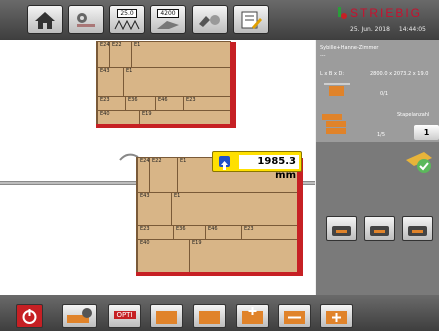 Image resolution: width=439 pixels, height=331 pixels. What do you see at coordinates (168, 25) in the screenshot?
I see `panel-icon` at bounding box center [168, 25].